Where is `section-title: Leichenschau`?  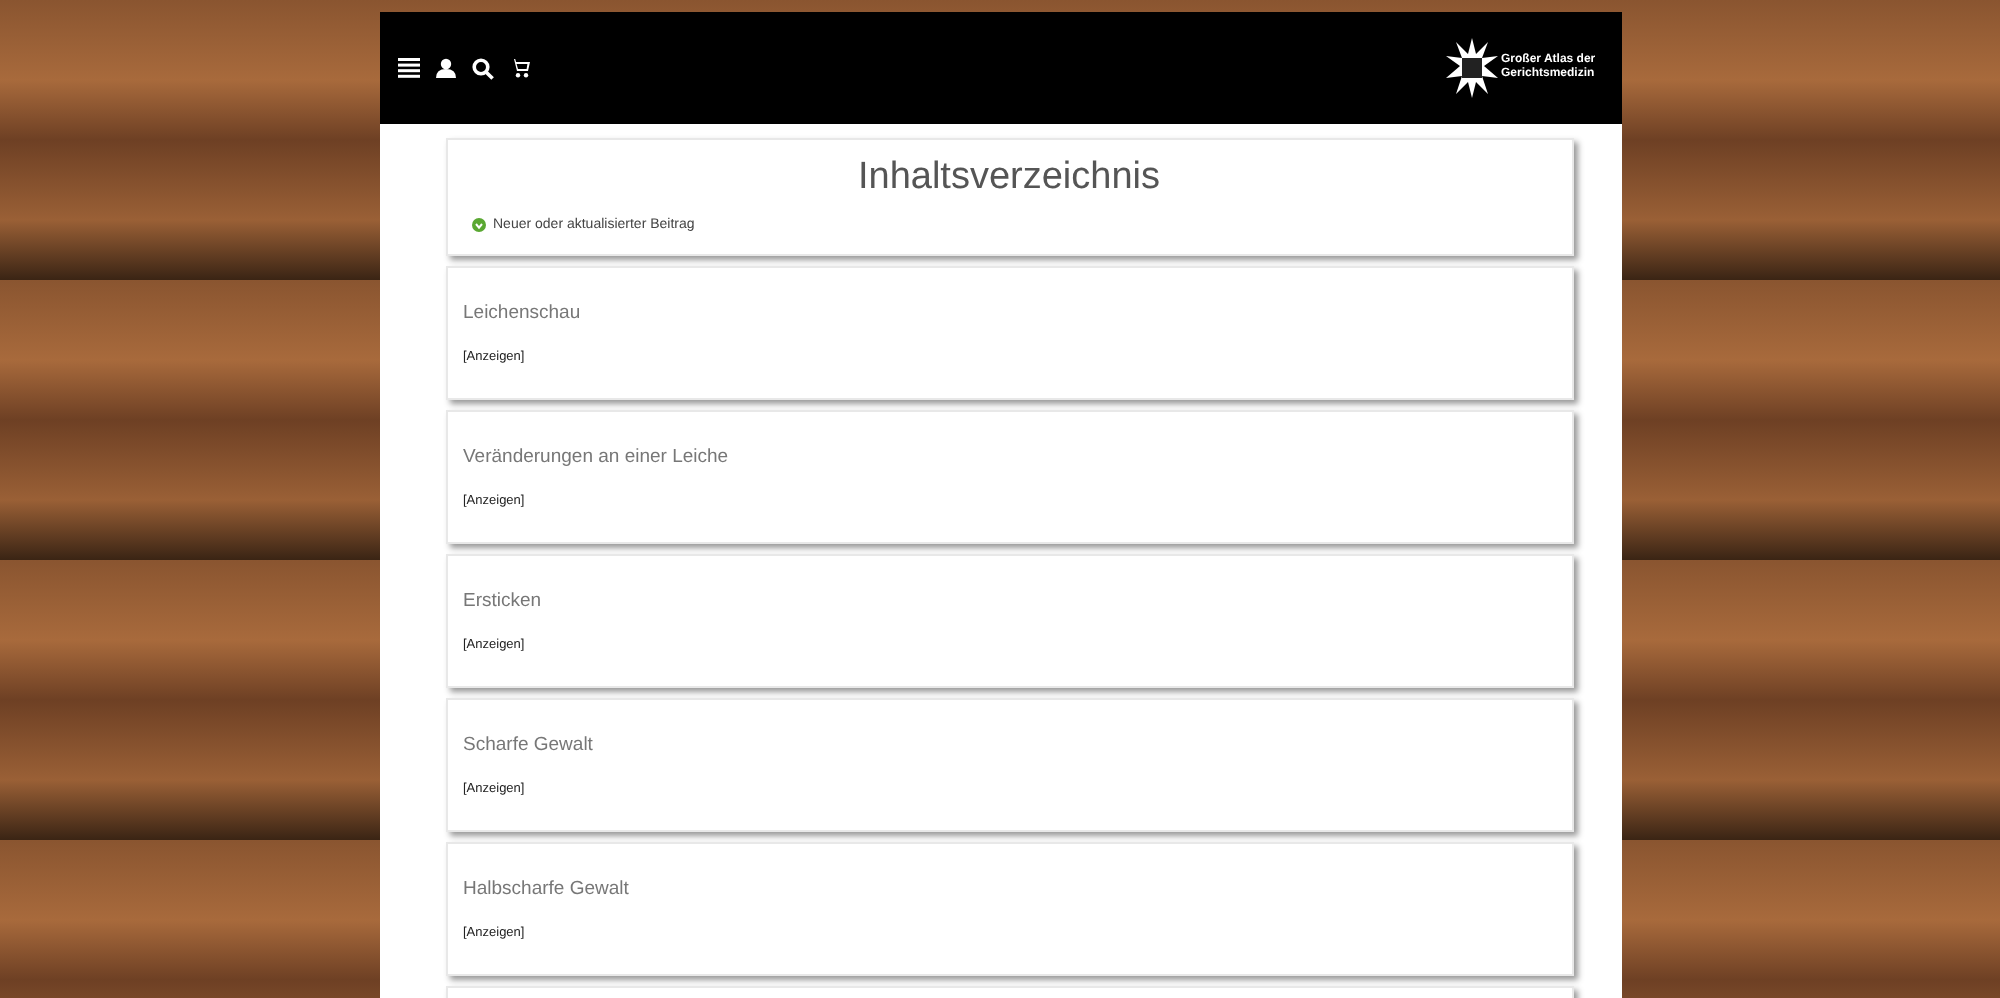
section-title: Leichenschau is located at coordinates (523, 314).